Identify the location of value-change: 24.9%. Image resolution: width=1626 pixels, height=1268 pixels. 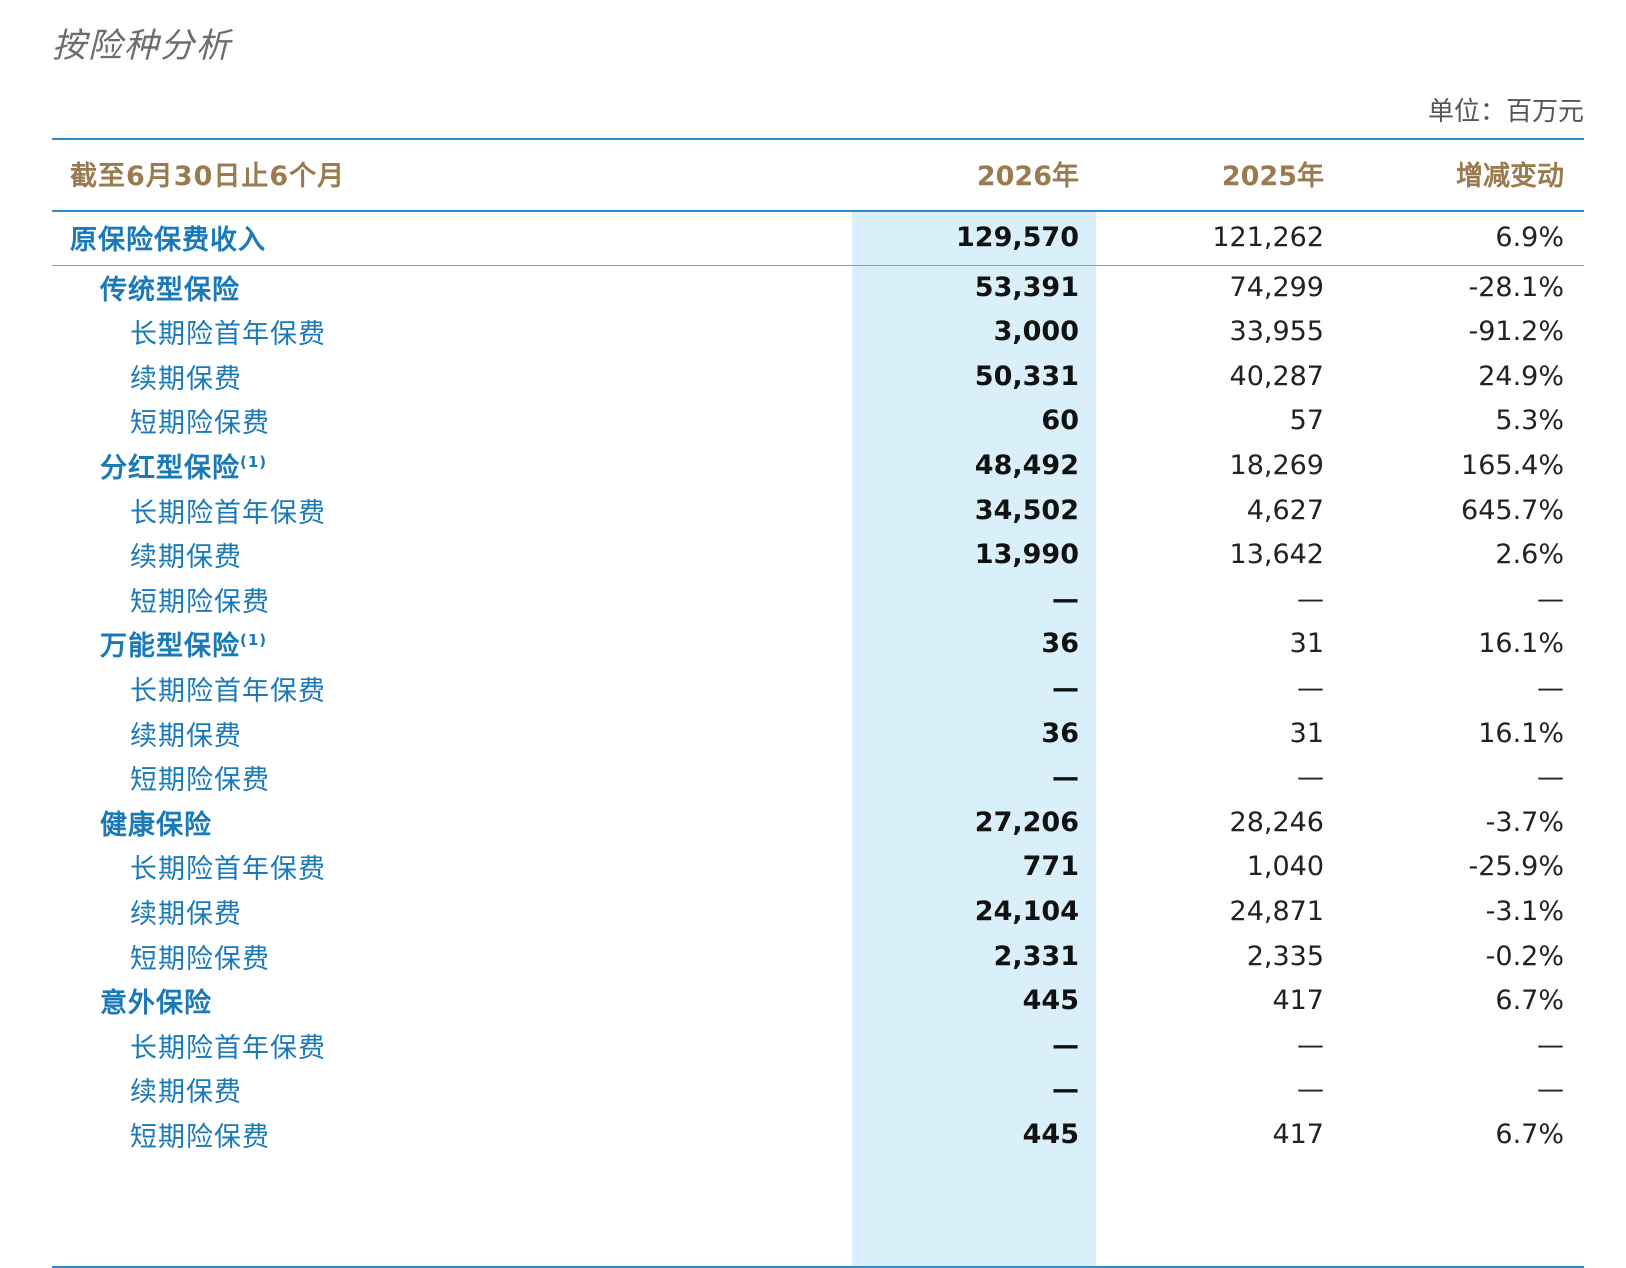
(1521, 376).